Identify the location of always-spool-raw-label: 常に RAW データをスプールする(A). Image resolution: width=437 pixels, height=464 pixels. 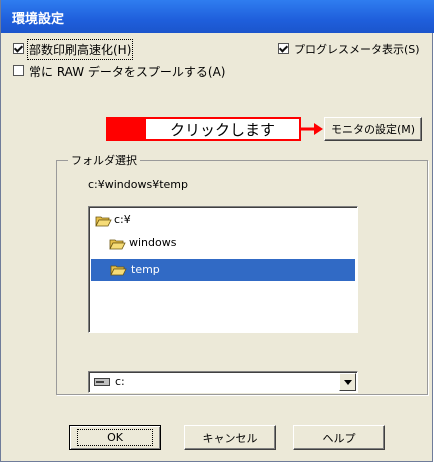
(127, 71).